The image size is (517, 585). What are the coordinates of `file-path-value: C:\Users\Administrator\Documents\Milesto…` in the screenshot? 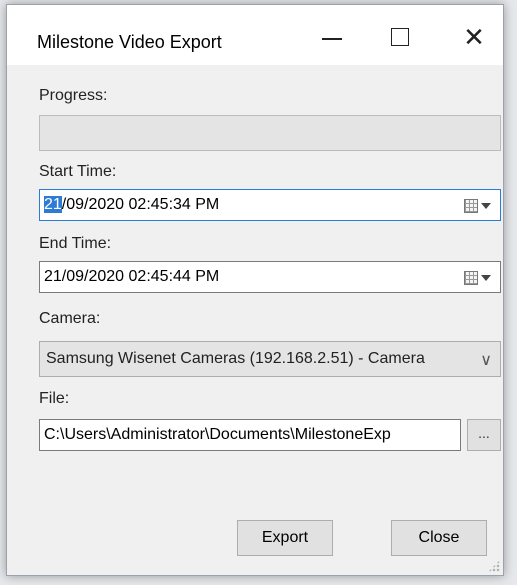 It's located at (217, 434).